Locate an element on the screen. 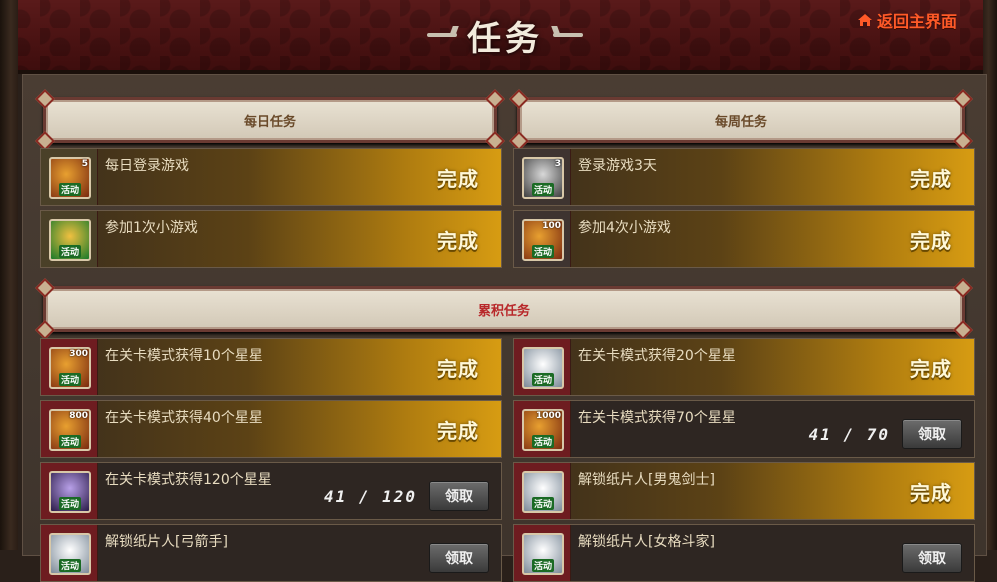 This screenshot has width=997, height=582. task-name: 在关卡模式获得120个星星 is located at coordinates (188, 480).